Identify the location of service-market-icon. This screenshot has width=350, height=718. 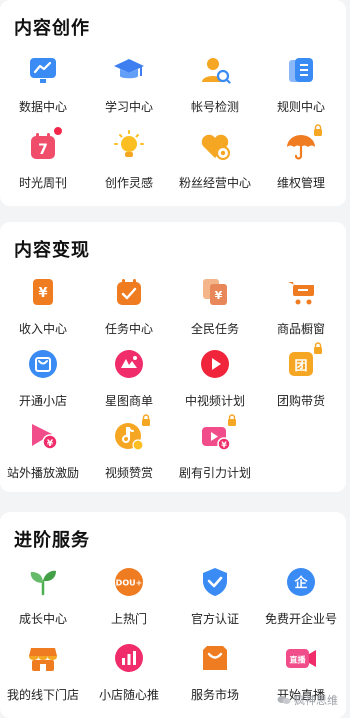
(215, 658).